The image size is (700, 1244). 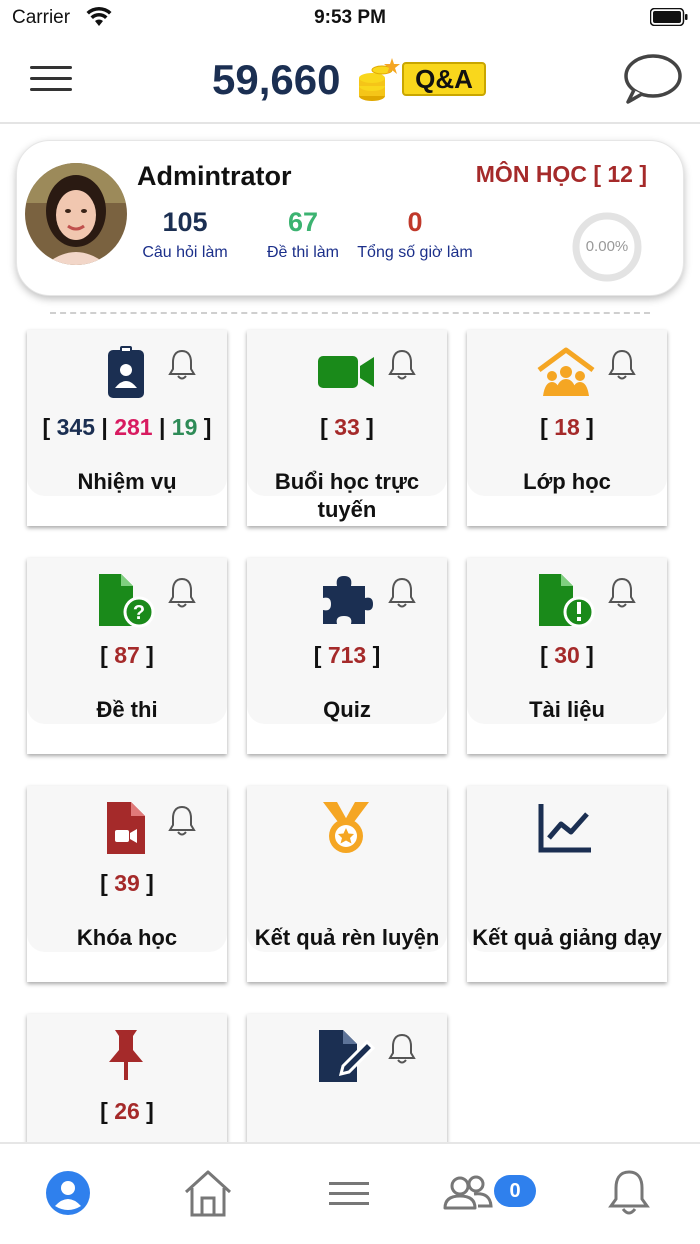 I want to click on tile-label: Buổi học trực tuyến, so click(x=347, y=495).